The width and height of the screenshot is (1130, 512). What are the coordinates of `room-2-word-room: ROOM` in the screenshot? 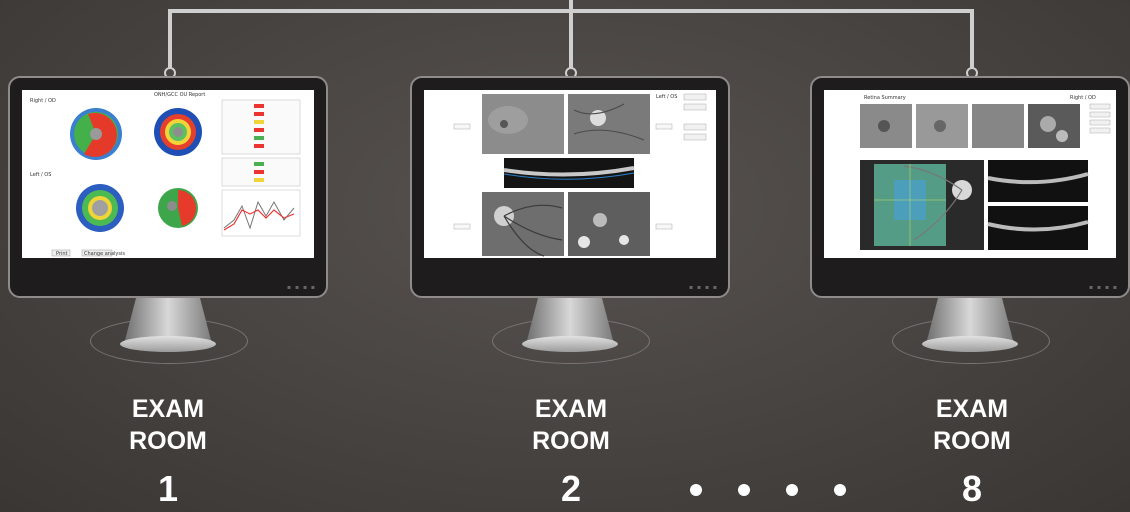 It's located at (571, 441).